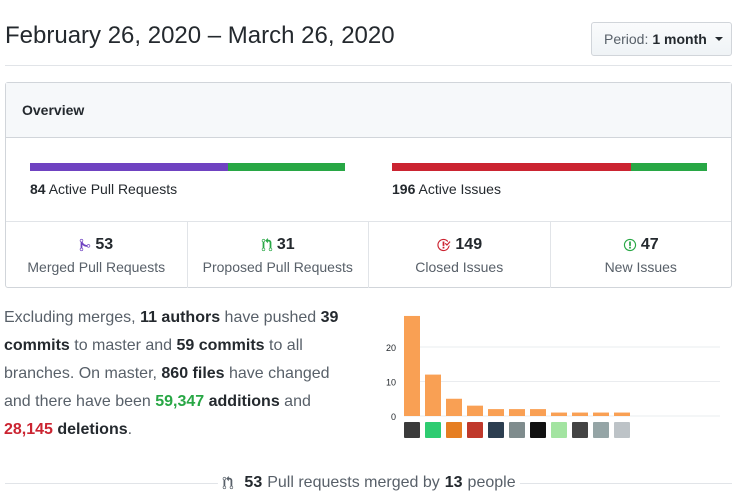 The height and width of the screenshot is (499, 735). What do you see at coordinates (669, 167) in the screenshot?
I see `open-issues-segment` at bounding box center [669, 167].